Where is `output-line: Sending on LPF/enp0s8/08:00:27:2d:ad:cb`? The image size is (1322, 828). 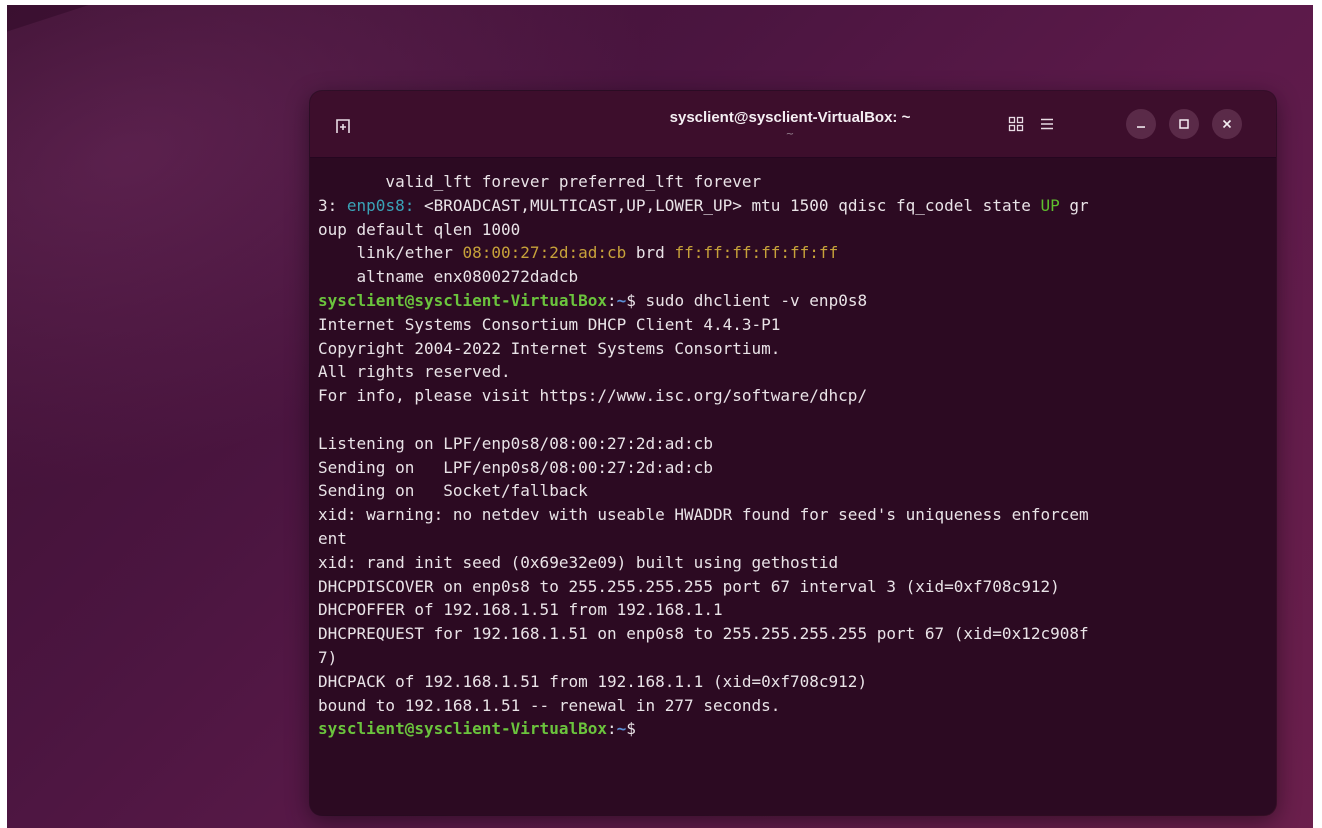 output-line: Sending on LPF/enp0s8/08:00:27:2d:ad:cb is located at coordinates (515, 467).